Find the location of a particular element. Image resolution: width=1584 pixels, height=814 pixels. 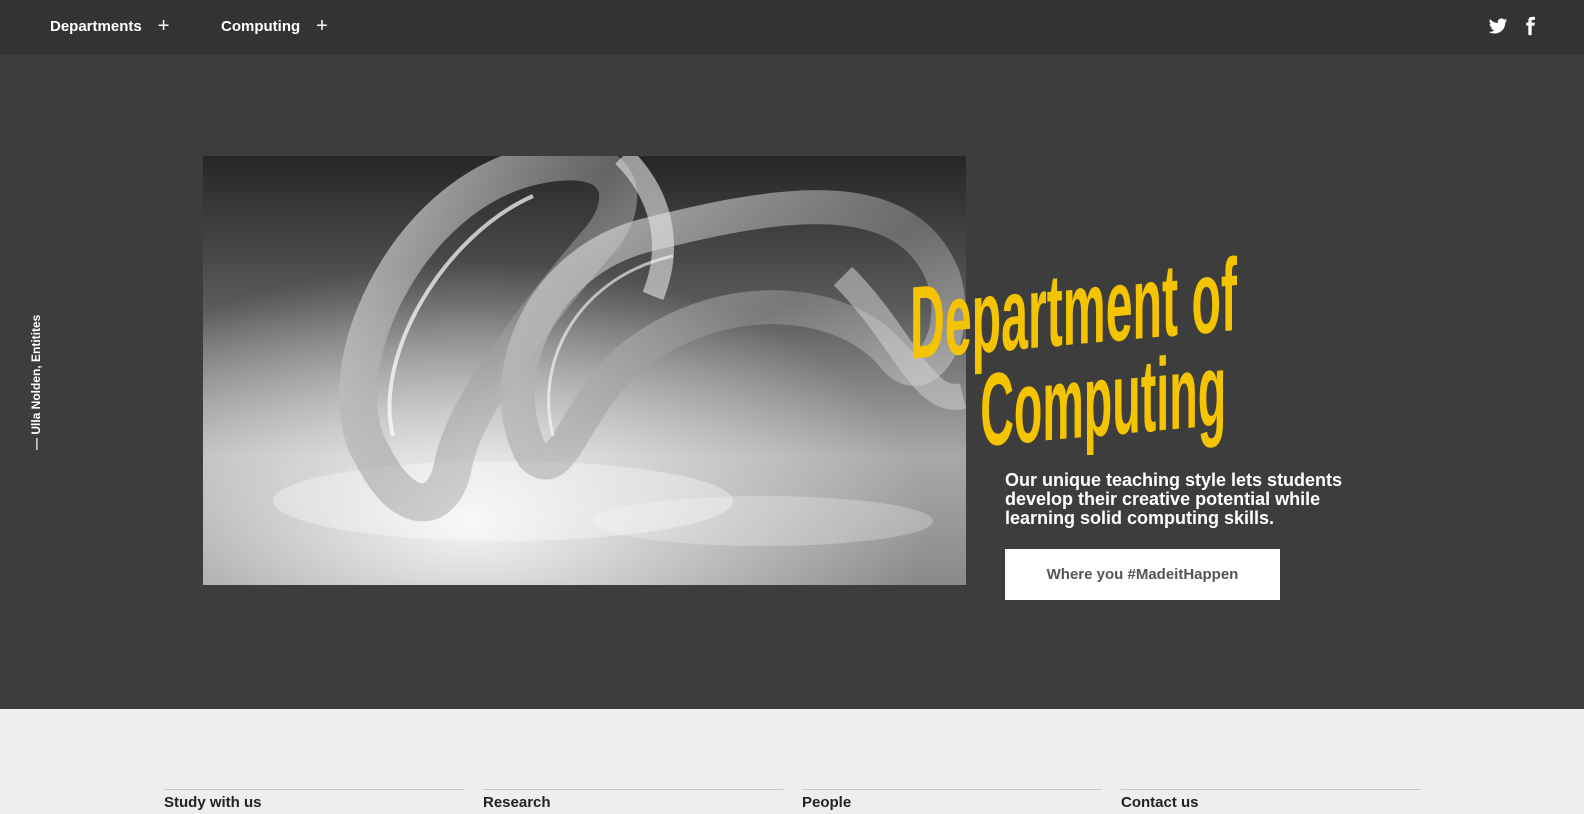

nav-computing: Computing + is located at coordinates (274, 26).